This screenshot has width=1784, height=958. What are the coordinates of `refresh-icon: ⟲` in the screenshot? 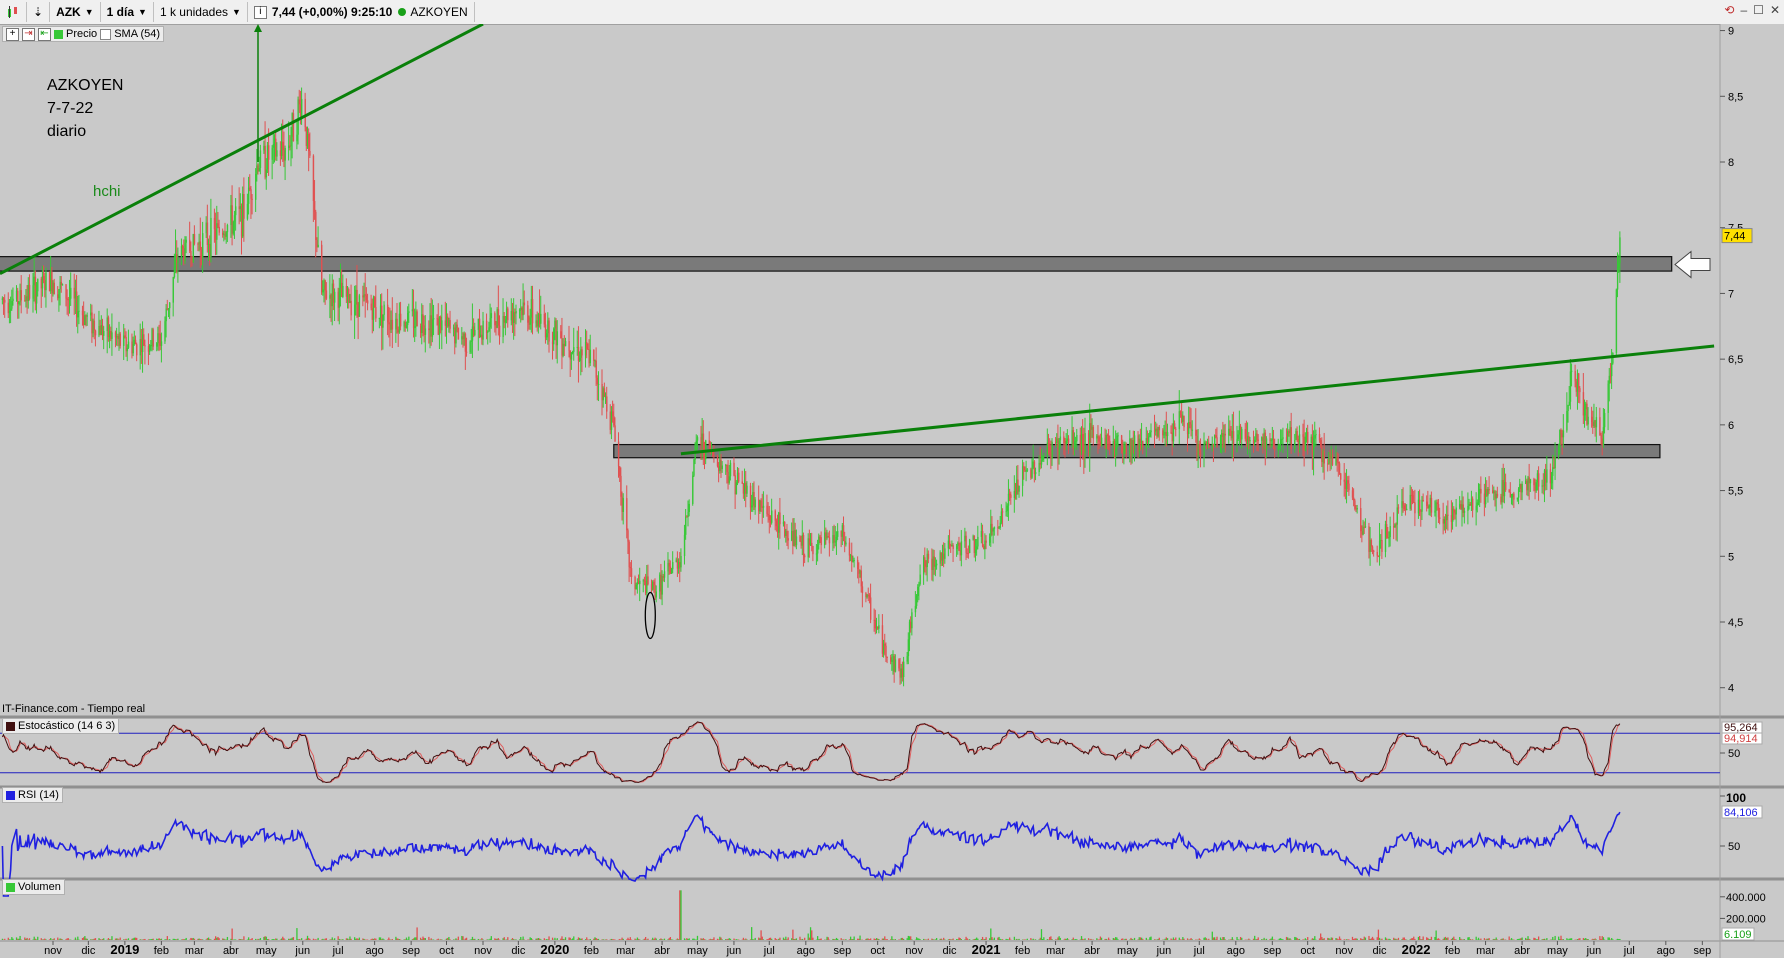 It's located at (1729, 10).